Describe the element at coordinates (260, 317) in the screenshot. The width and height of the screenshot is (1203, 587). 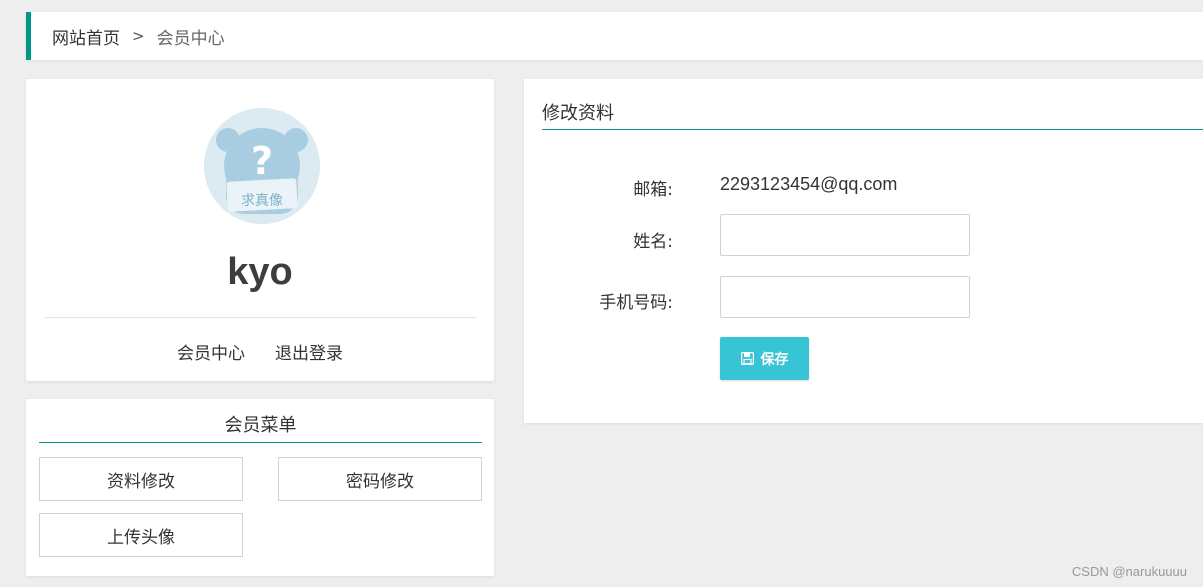
I see `profile-divider` at that location.